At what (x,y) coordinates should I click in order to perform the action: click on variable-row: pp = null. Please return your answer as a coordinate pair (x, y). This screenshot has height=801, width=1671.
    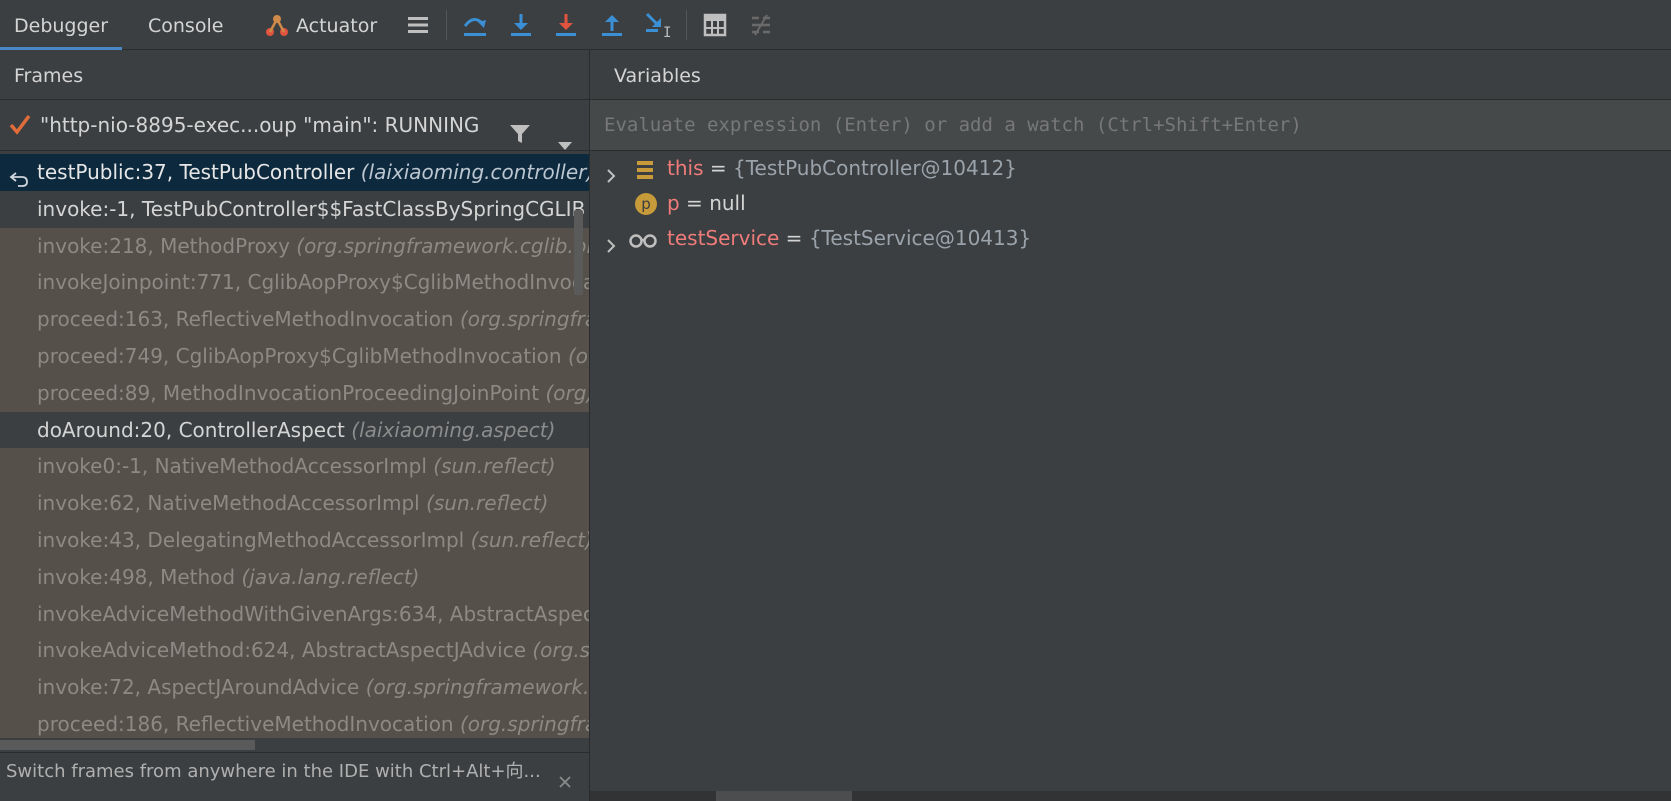
    Looking at the image, I should click on (1130, 203).